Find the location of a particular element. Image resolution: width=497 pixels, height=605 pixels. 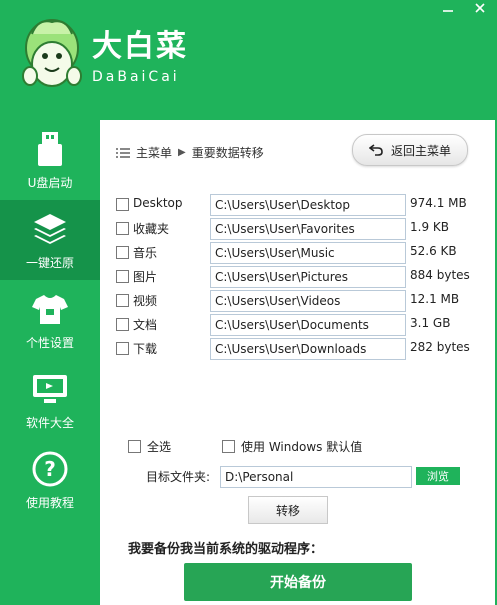

usb-icon is located at coordinates (50, 149).